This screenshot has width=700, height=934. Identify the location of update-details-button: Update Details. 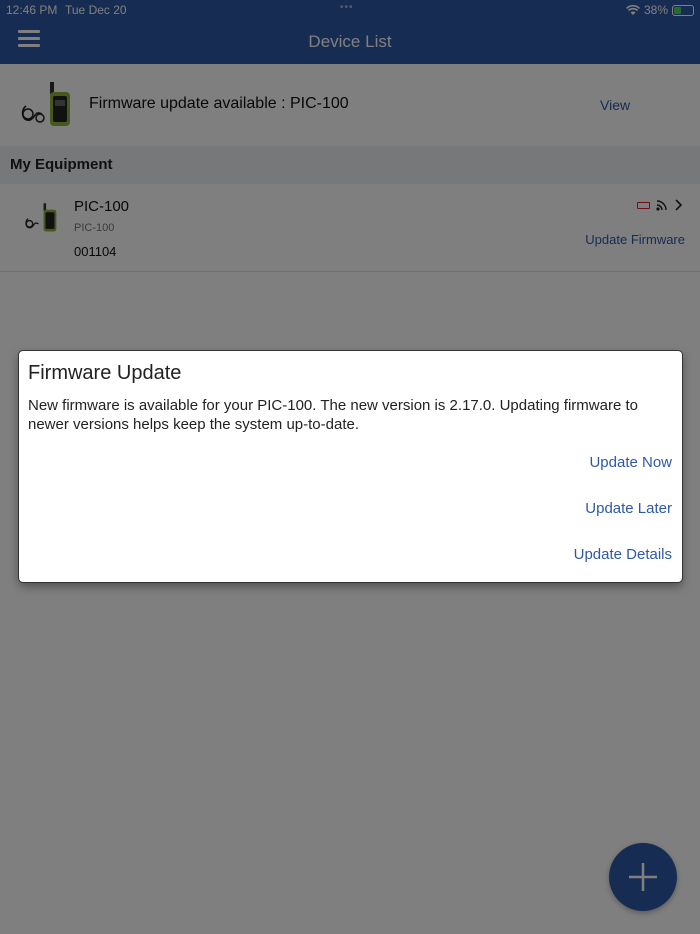
(623, 554).